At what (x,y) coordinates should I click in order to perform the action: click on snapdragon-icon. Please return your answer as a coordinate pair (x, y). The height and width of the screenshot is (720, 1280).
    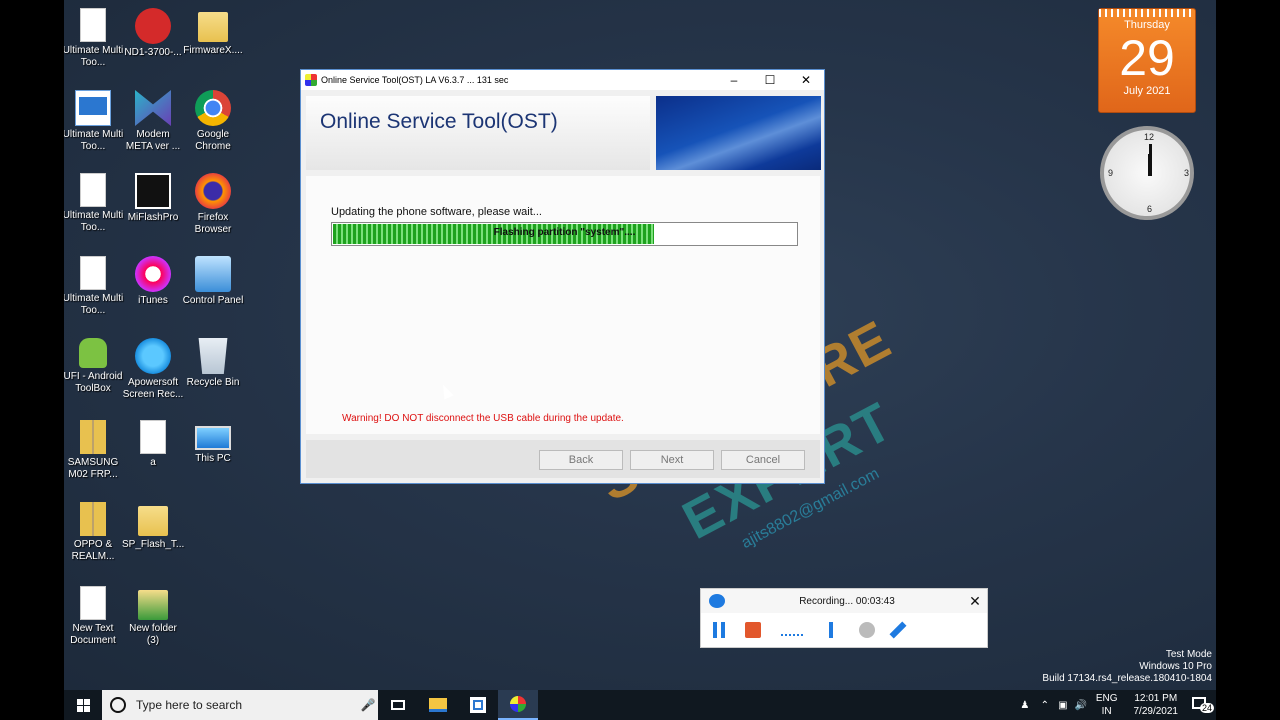
    Looking at the image, I should click on (153, 26).